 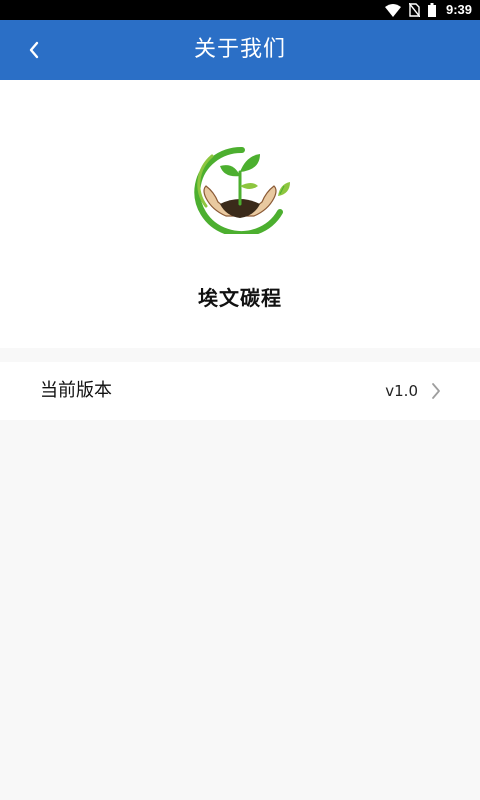 I want to click on no-sim-icon, so click(x=414, y=10).